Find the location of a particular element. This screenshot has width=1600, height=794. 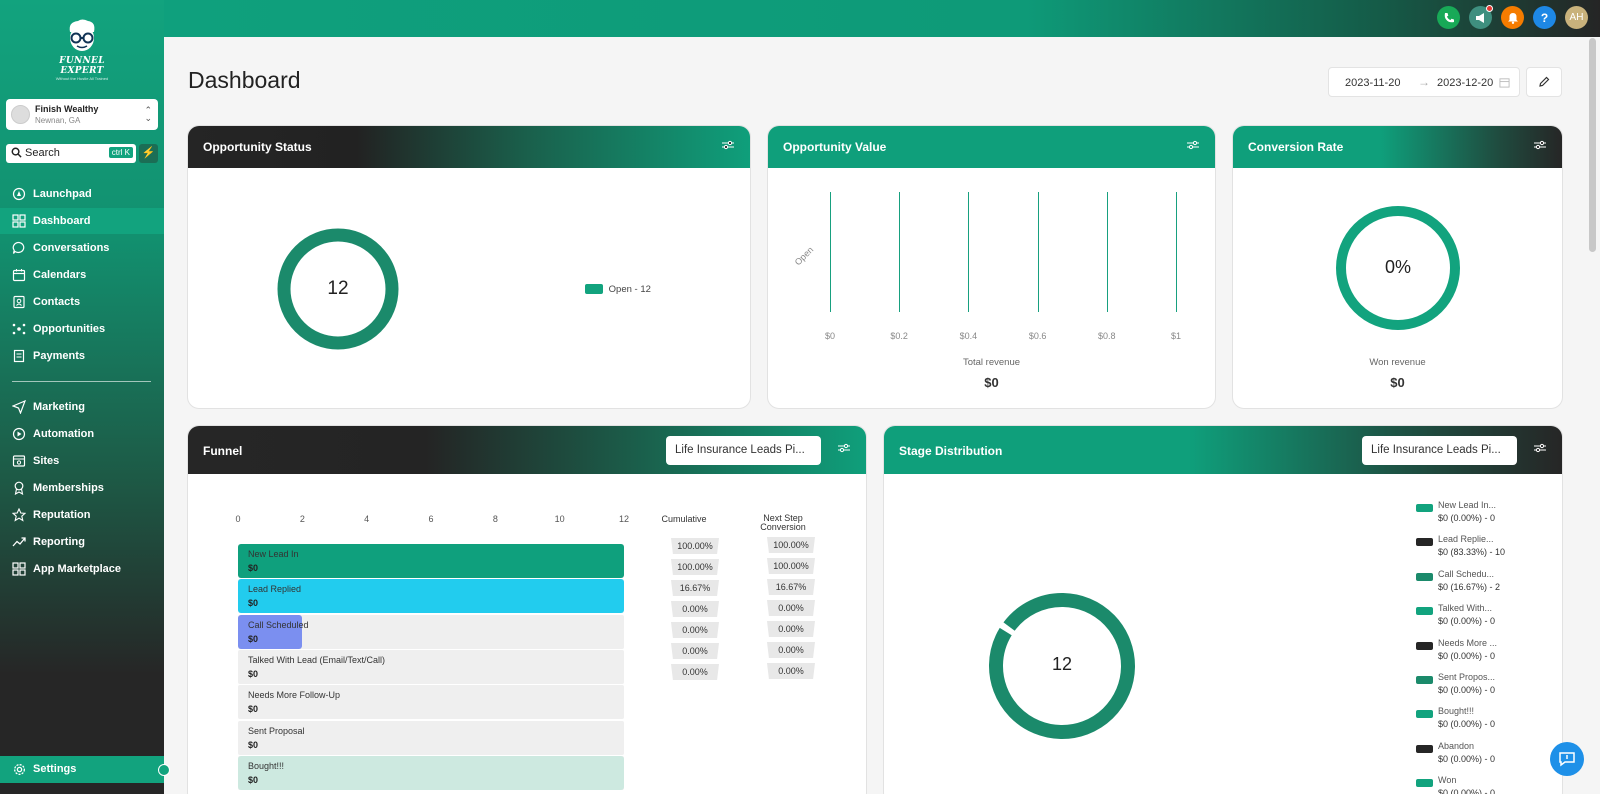

sidebar-item-settings: Settings is located at coordinates (82, 769).